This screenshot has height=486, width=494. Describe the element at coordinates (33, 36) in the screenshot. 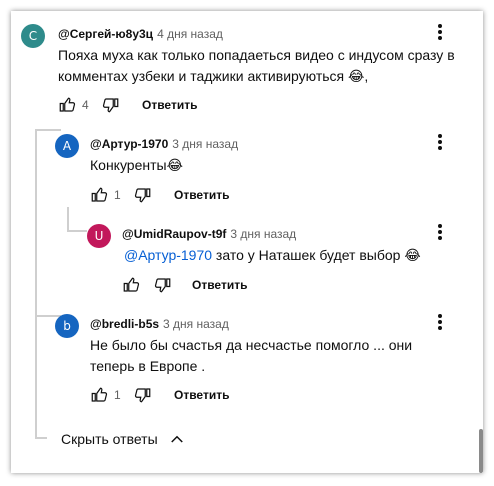

I see `avatar: С` at that location.